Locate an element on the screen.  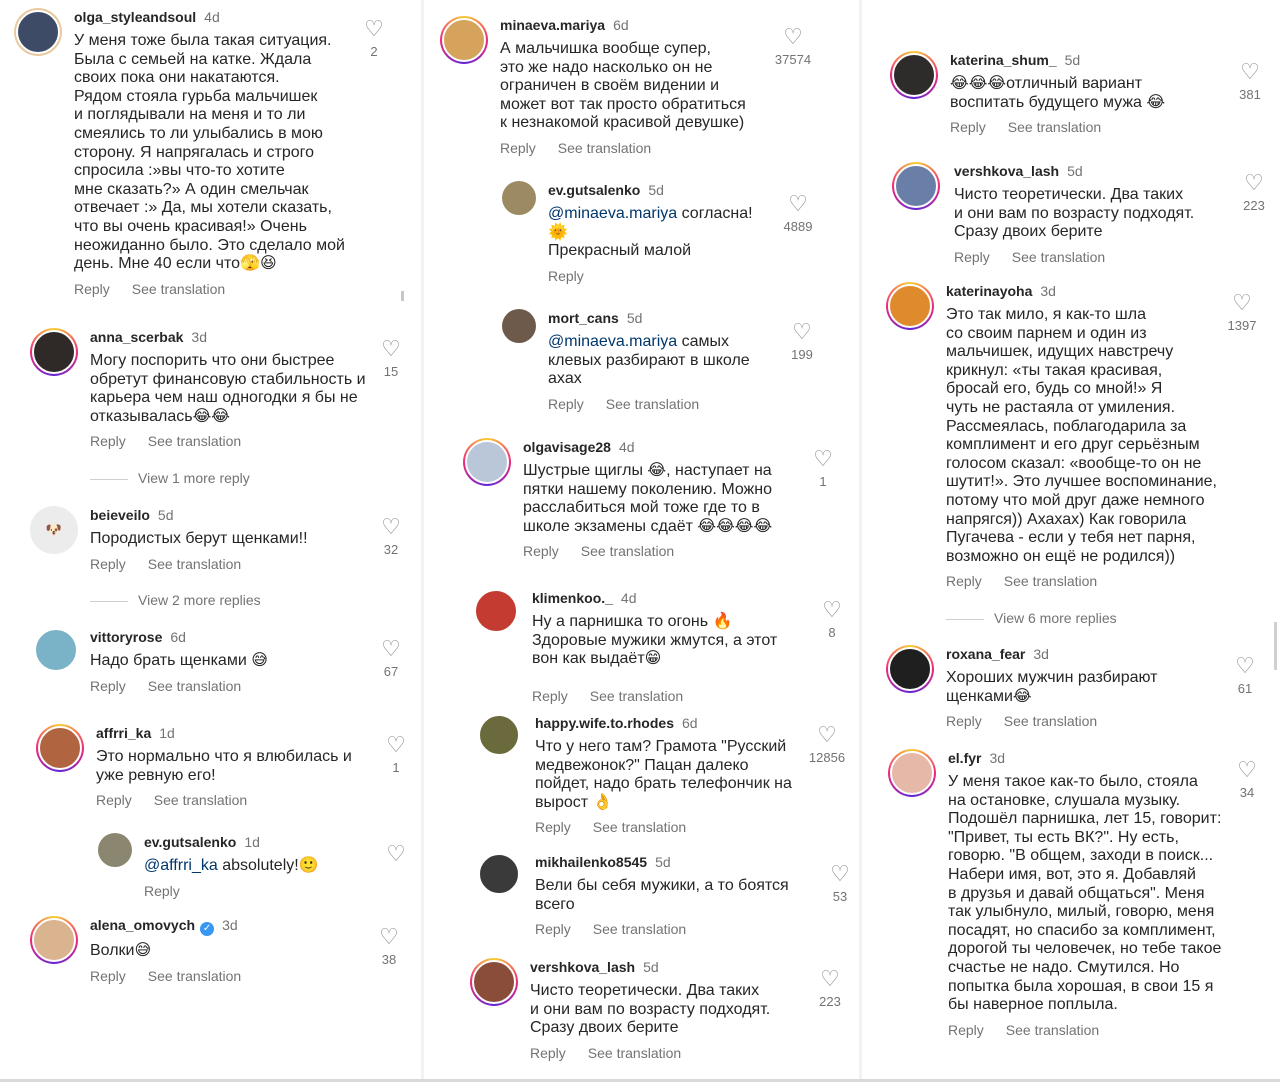
like-control: ♡ 8 is located at coordinates (832, 620).